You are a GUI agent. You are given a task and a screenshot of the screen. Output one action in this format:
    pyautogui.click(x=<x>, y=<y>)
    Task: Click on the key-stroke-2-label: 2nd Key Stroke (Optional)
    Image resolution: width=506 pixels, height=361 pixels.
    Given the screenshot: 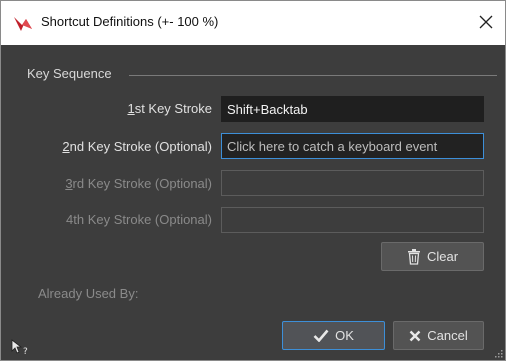 What is the action you would take?
    pyautogui.click(x=137, y=146)
    